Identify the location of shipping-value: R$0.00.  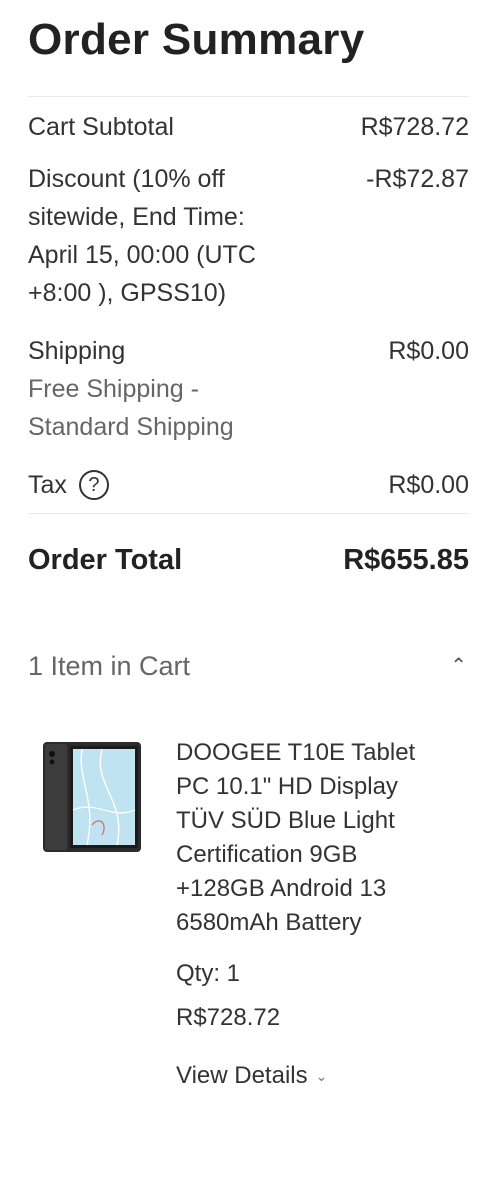
(428, 351).